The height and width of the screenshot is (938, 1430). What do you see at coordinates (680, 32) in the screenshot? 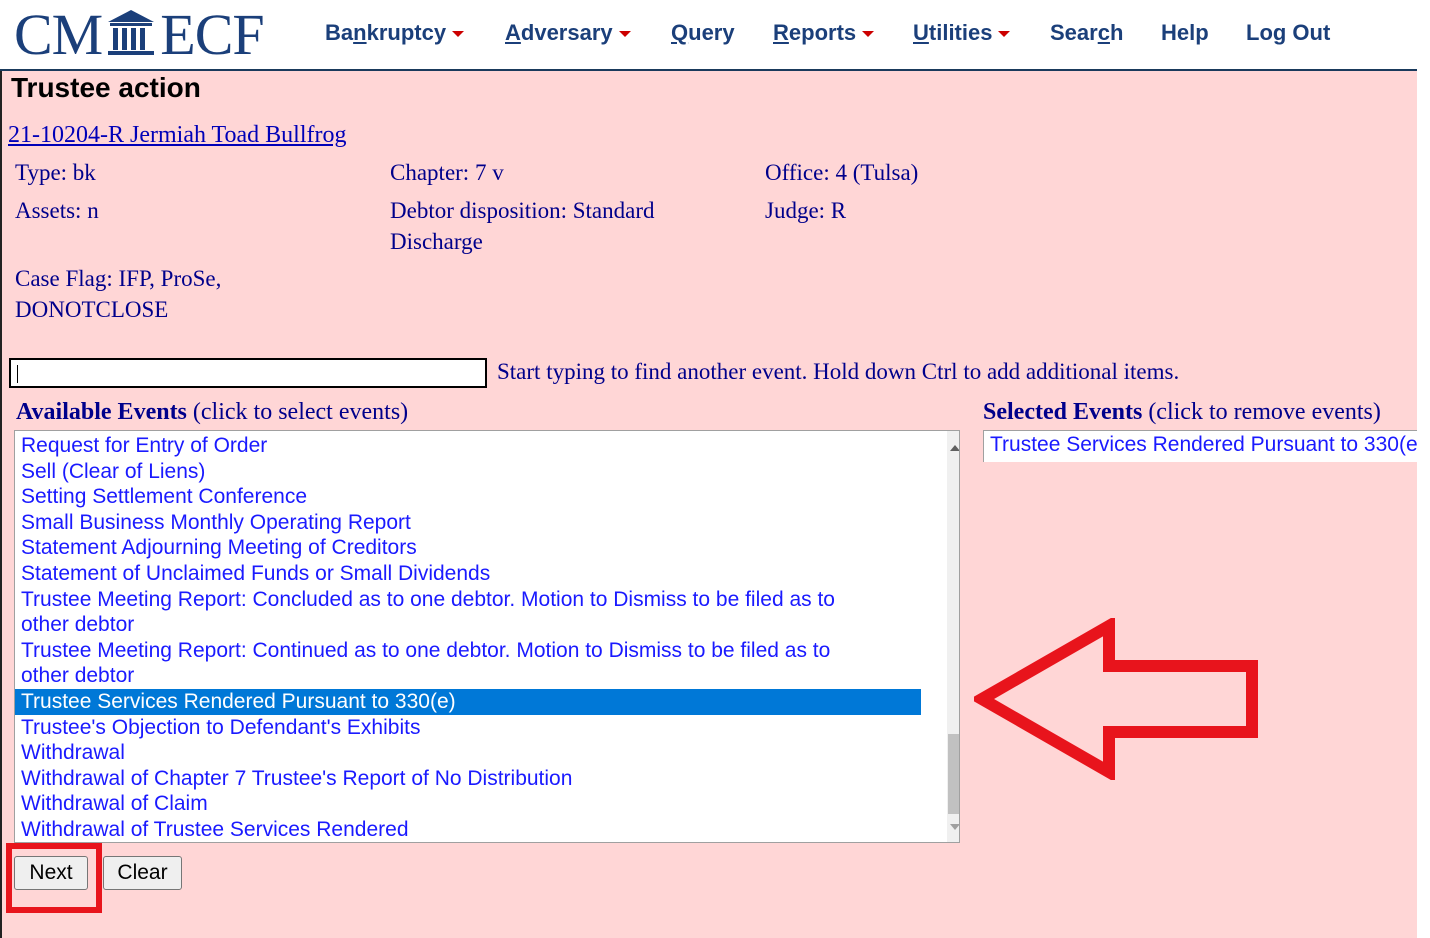
I see `nav-accesskey: Q` at bounding box center [680, 32].